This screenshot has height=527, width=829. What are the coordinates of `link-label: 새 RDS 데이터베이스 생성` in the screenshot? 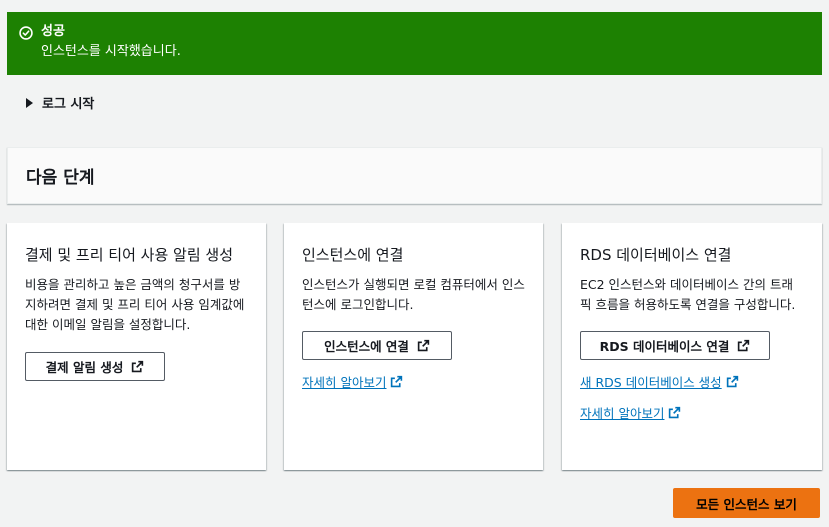 It's located at (651, 382).